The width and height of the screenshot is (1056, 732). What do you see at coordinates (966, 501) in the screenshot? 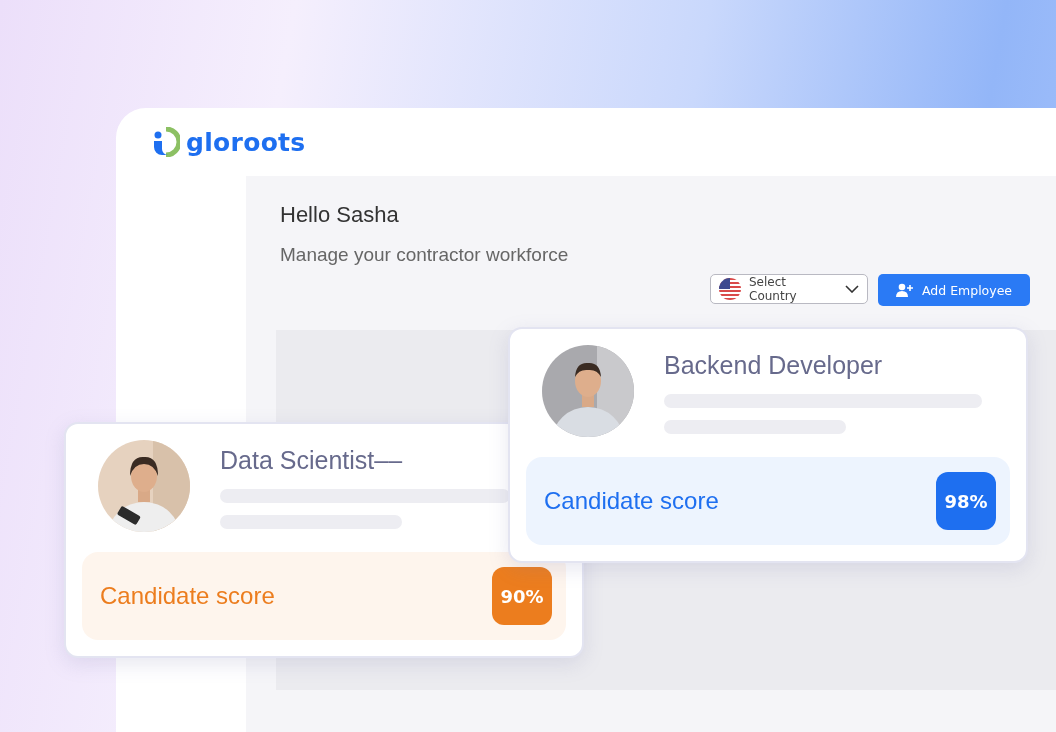
I see `score-badge: 98%` at bounding box center [966, 501].